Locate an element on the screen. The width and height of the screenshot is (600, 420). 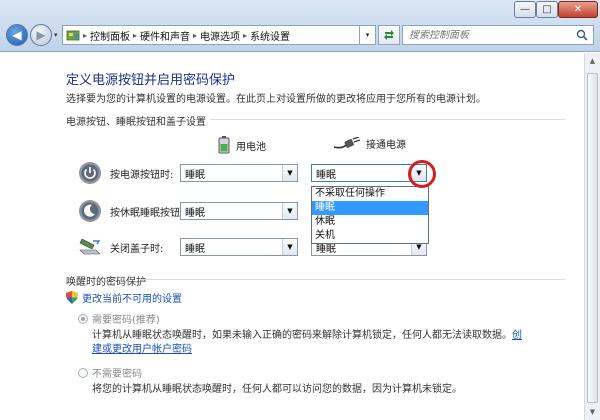
address-dropdown-chevron-icon: ▾ is located at coordinates (368, 35).